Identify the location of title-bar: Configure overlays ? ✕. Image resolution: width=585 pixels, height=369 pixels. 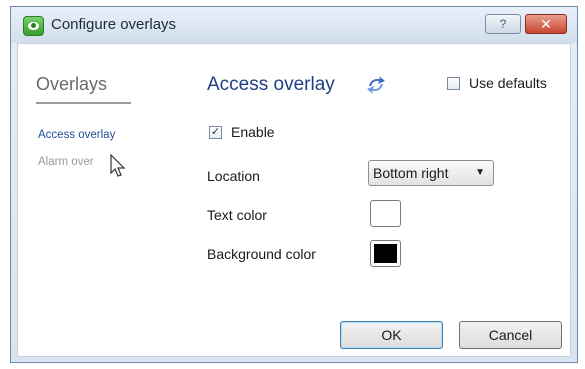
(294, 25).